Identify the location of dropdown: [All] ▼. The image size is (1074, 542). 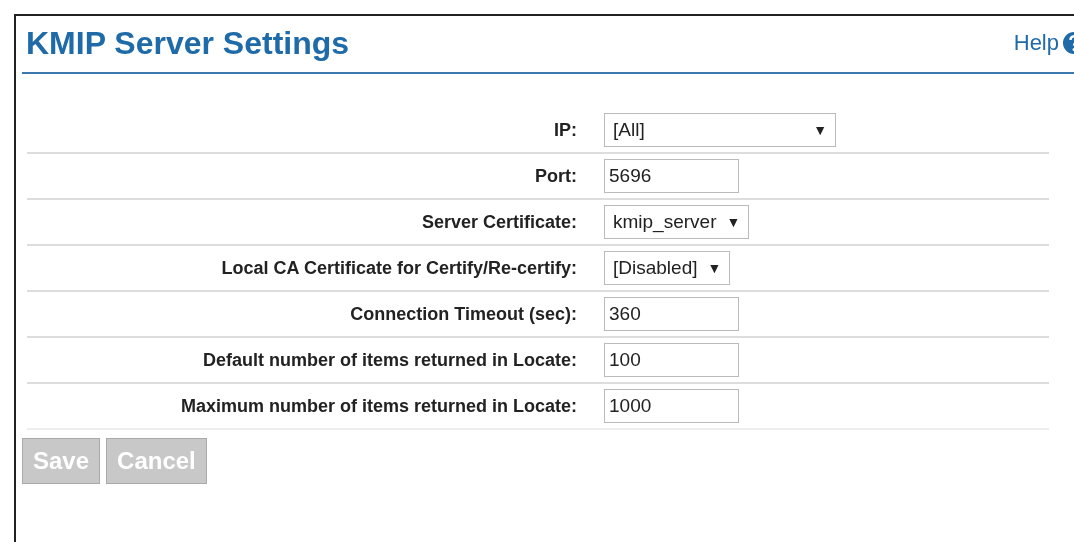
(720, 130).